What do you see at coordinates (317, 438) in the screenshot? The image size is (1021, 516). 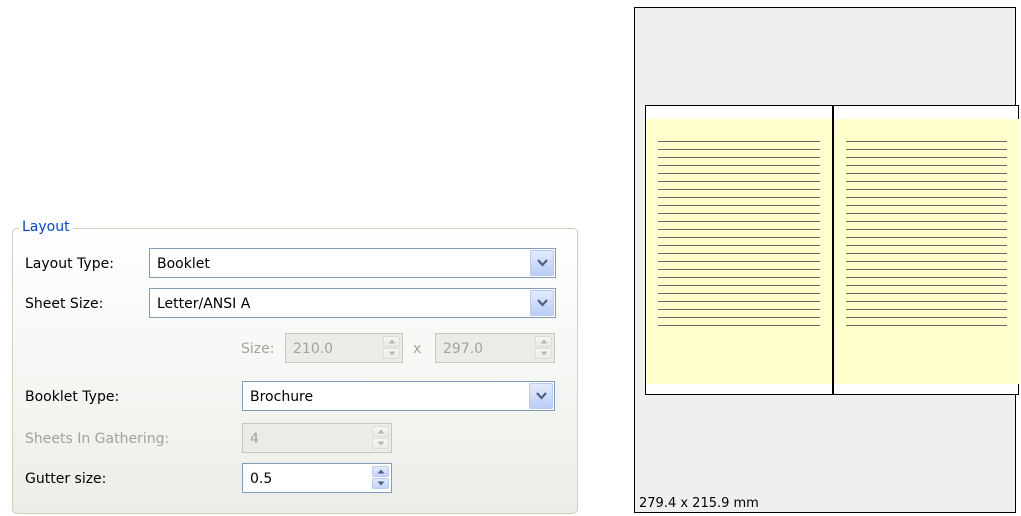 I see `sheets-in-gathering-stepper: 4` at bounding box center [317, 438].